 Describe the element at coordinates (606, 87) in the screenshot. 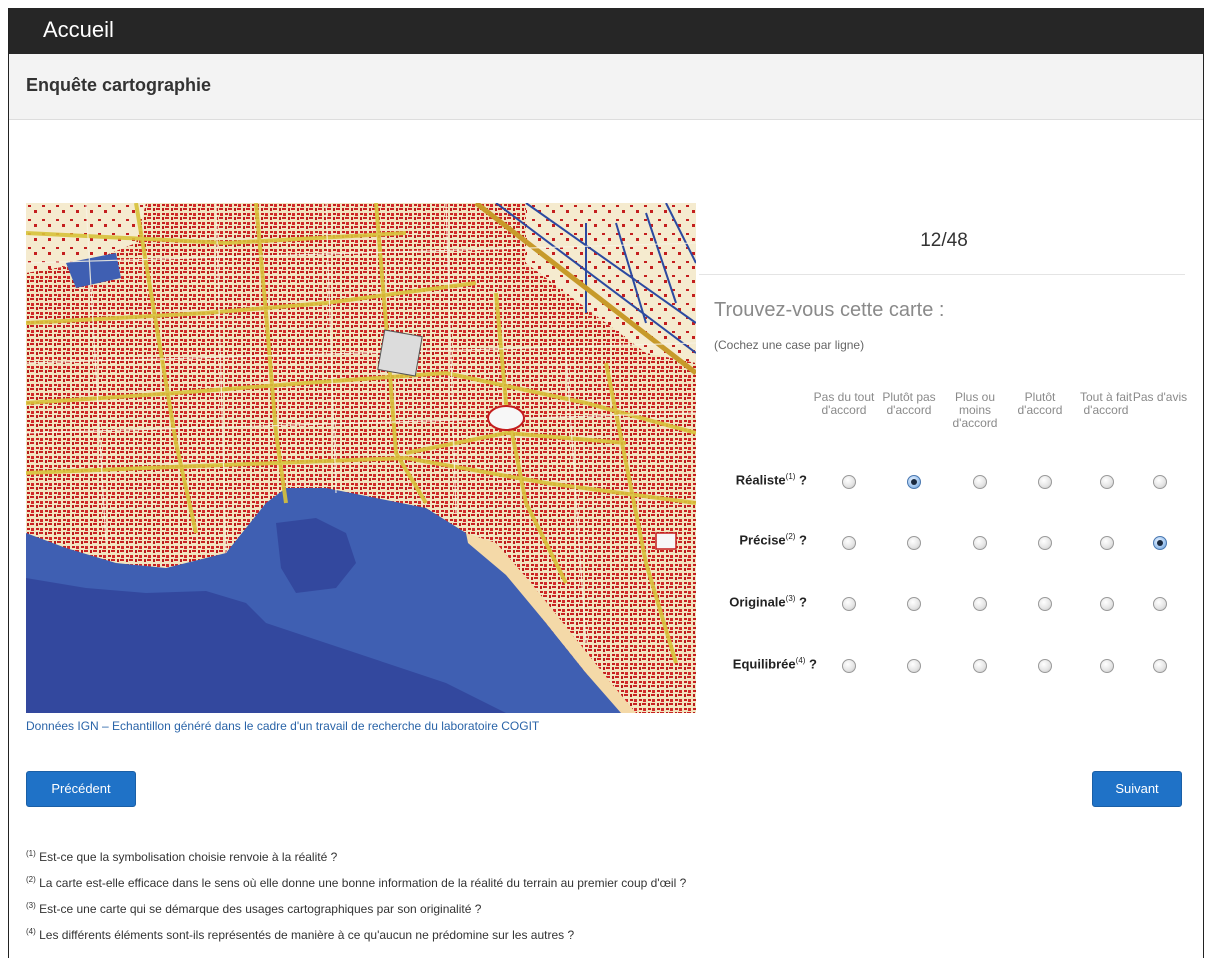

I see `panel-header: Enquête cartographie` at that location.